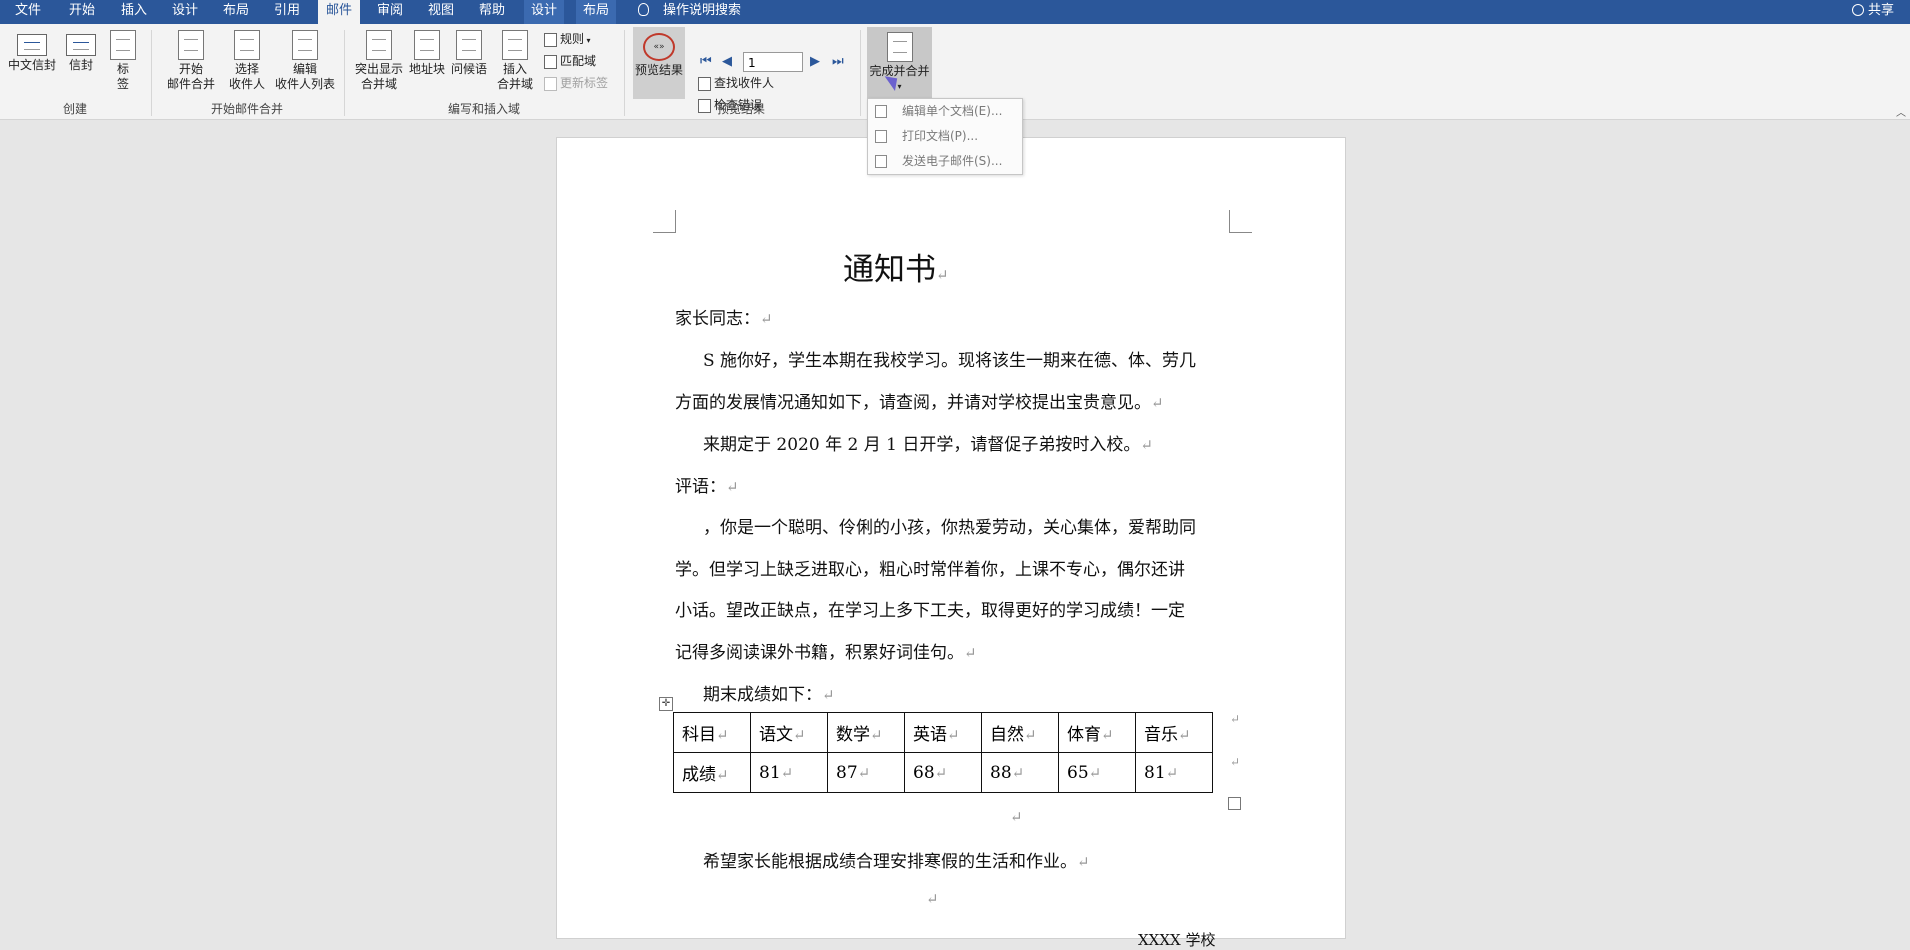 This screenshot has width=1910, height=950. I want to click on table-cell: 科目↵, so click(712, 732).